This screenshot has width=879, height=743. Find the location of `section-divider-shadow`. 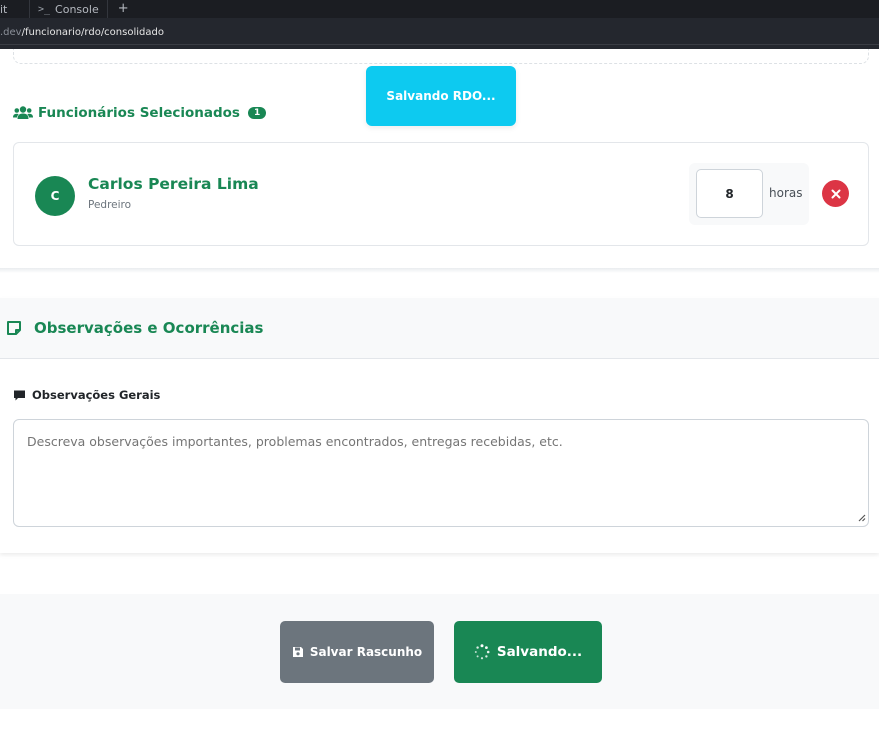

section-divider-shadow is located at coordinates (439, 270).